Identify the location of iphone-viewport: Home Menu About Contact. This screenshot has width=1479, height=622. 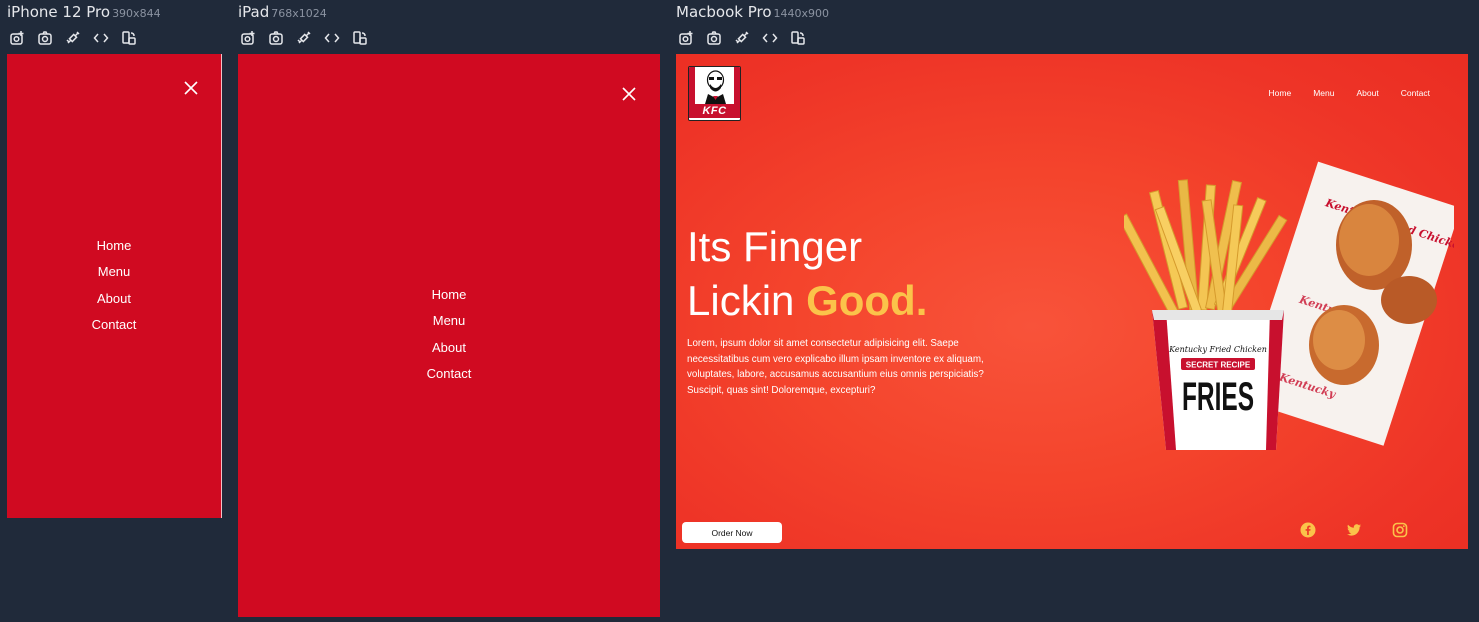
(114, 286).